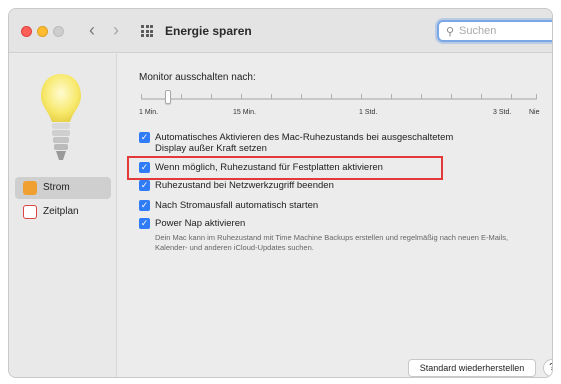 The image size is (561, 384). What do you see at coordinates (472, 368) in the screenshot?
I see `restore-defaults-button: Standard wiederherstellen` at bounding box center [472, 368].